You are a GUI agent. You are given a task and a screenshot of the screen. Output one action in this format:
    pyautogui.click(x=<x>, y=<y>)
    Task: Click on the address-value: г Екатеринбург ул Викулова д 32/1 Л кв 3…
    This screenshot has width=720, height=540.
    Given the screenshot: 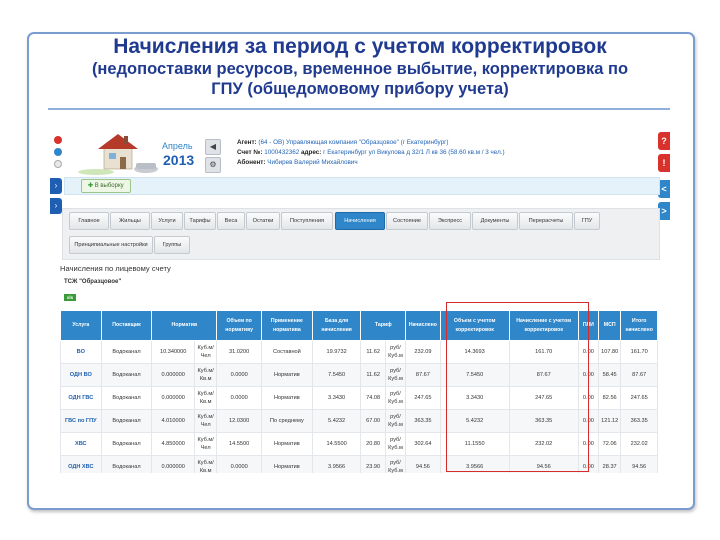 What is the action you would take?
    pyautogui.click(x=413, y=152)
    